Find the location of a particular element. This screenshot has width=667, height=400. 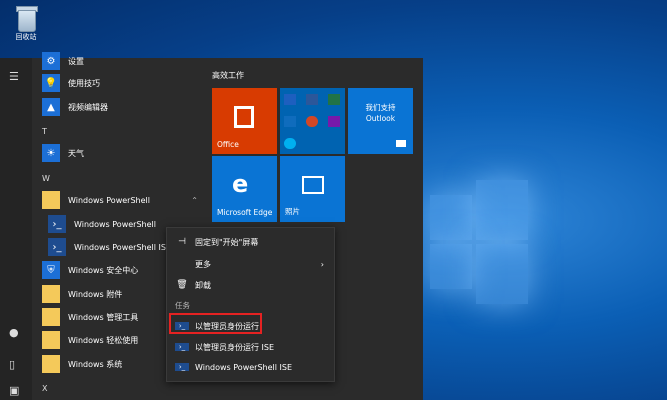

recycle-bin-icon is located at coordinates (26, 18).